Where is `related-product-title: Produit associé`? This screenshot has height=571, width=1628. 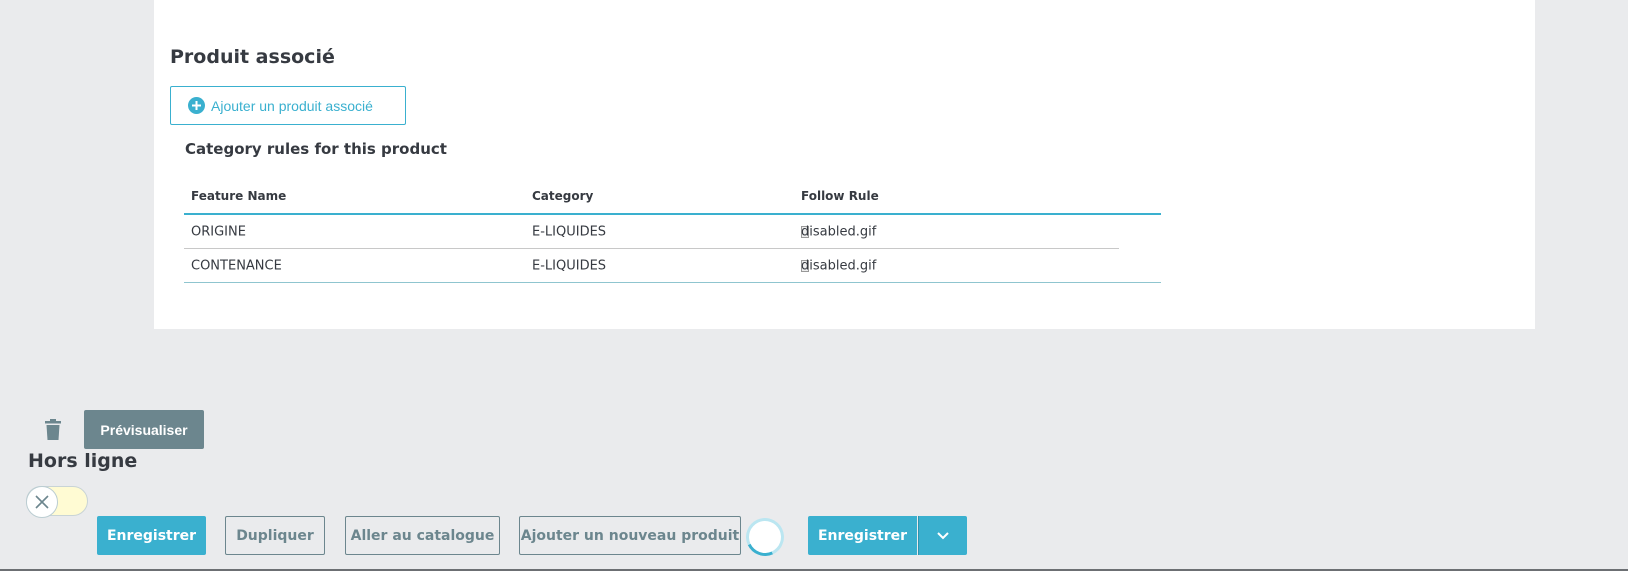 related-product-title: Produit associé is located at coordinates (252, 57).